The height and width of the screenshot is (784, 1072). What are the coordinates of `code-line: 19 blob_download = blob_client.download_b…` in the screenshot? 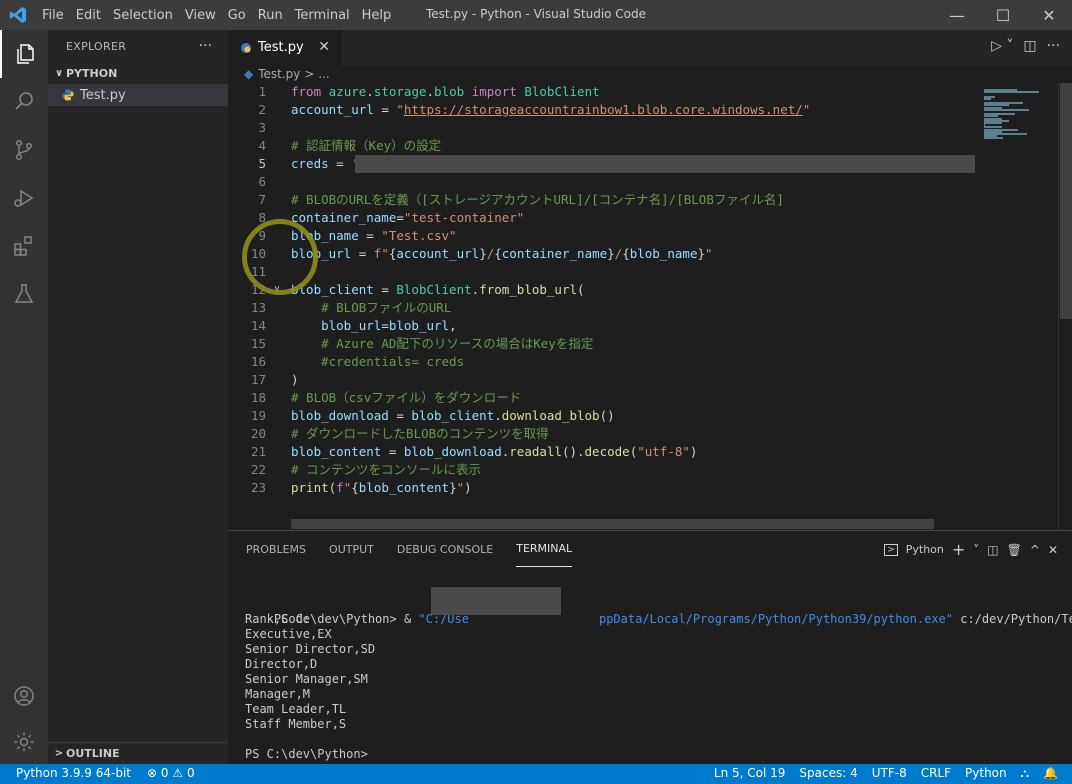 It's located at (608, 416).